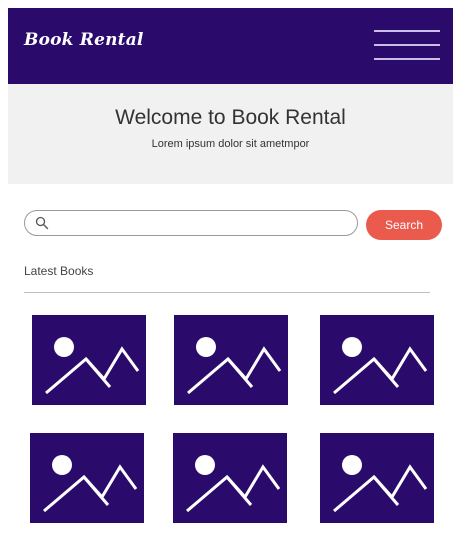 The width and height of the screenshot is (453, 554). I want to click on hamburger-icon, so click(407, 31).